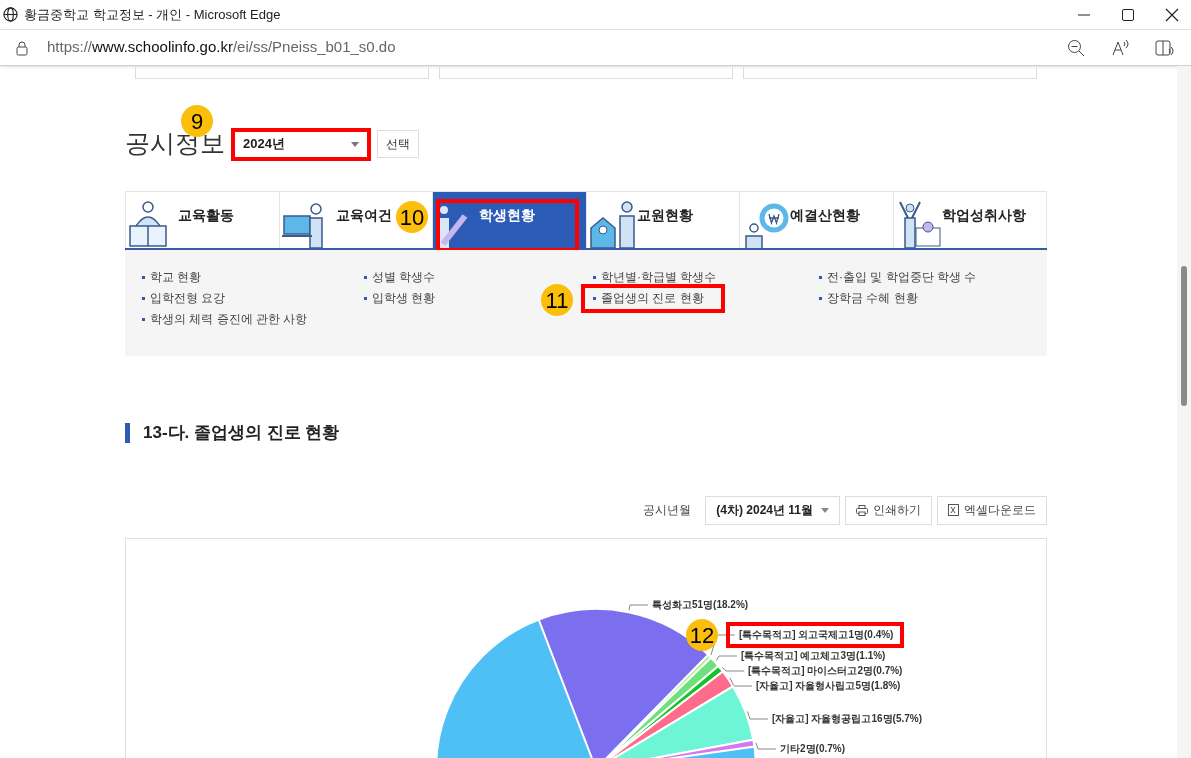  I want to click on category-tab: 예결산현황, so click(817, 219).